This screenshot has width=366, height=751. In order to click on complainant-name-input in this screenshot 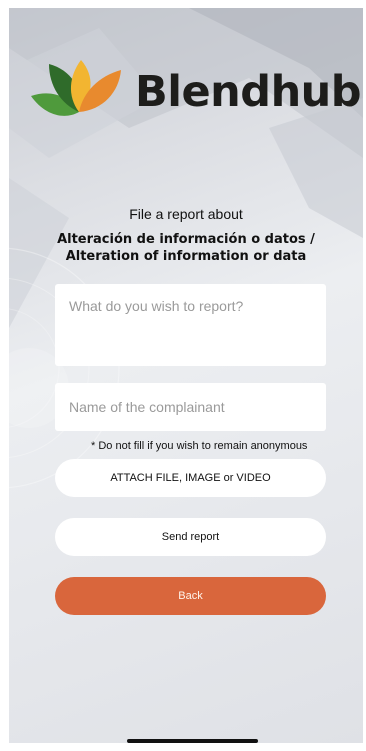, I will do `click(190, 407)`.